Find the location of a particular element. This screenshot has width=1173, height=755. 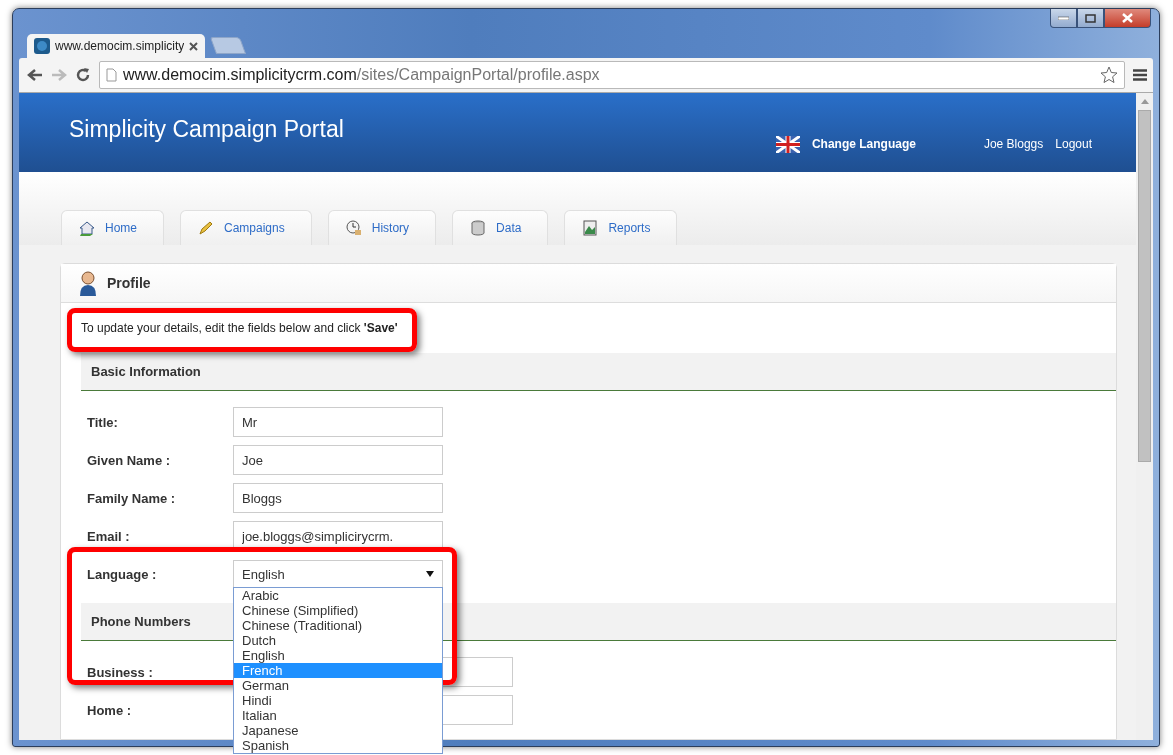

scrollbar is located at coordinates (1144, 416).